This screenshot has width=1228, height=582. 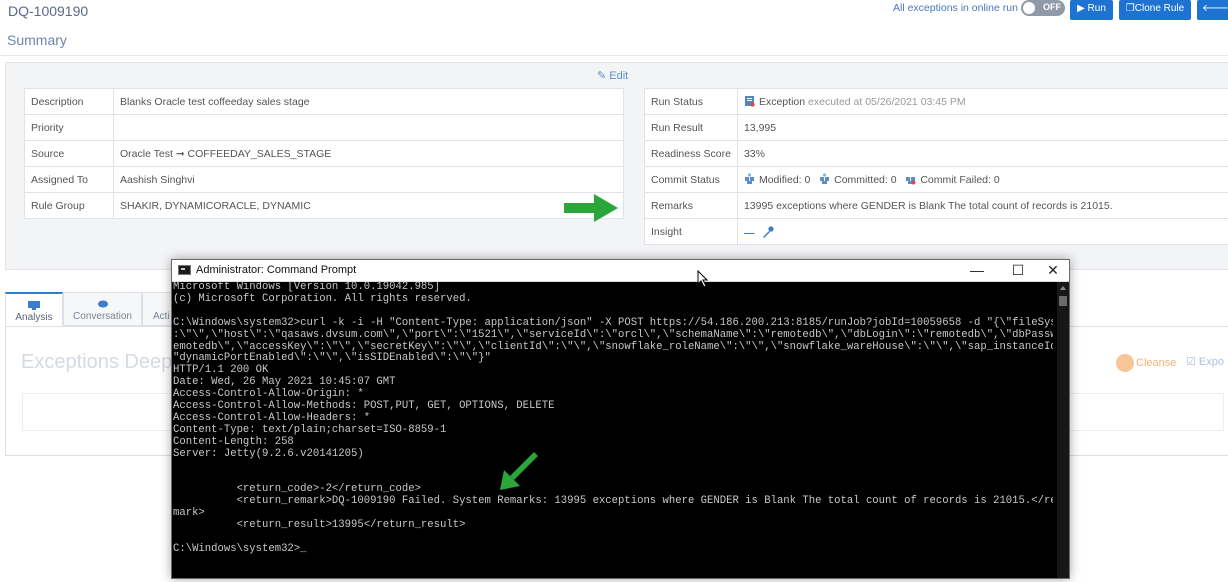 I want to click on table-row: Priority, so click(x=324, y=128).